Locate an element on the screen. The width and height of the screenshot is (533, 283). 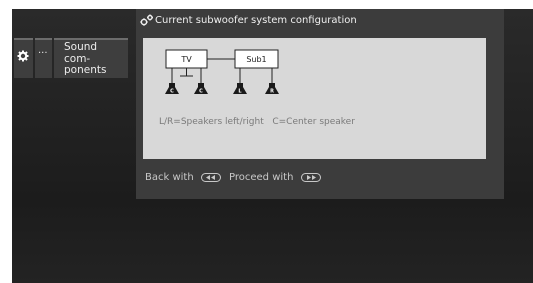
speaker-left: L is located at coordinates (240, 89).